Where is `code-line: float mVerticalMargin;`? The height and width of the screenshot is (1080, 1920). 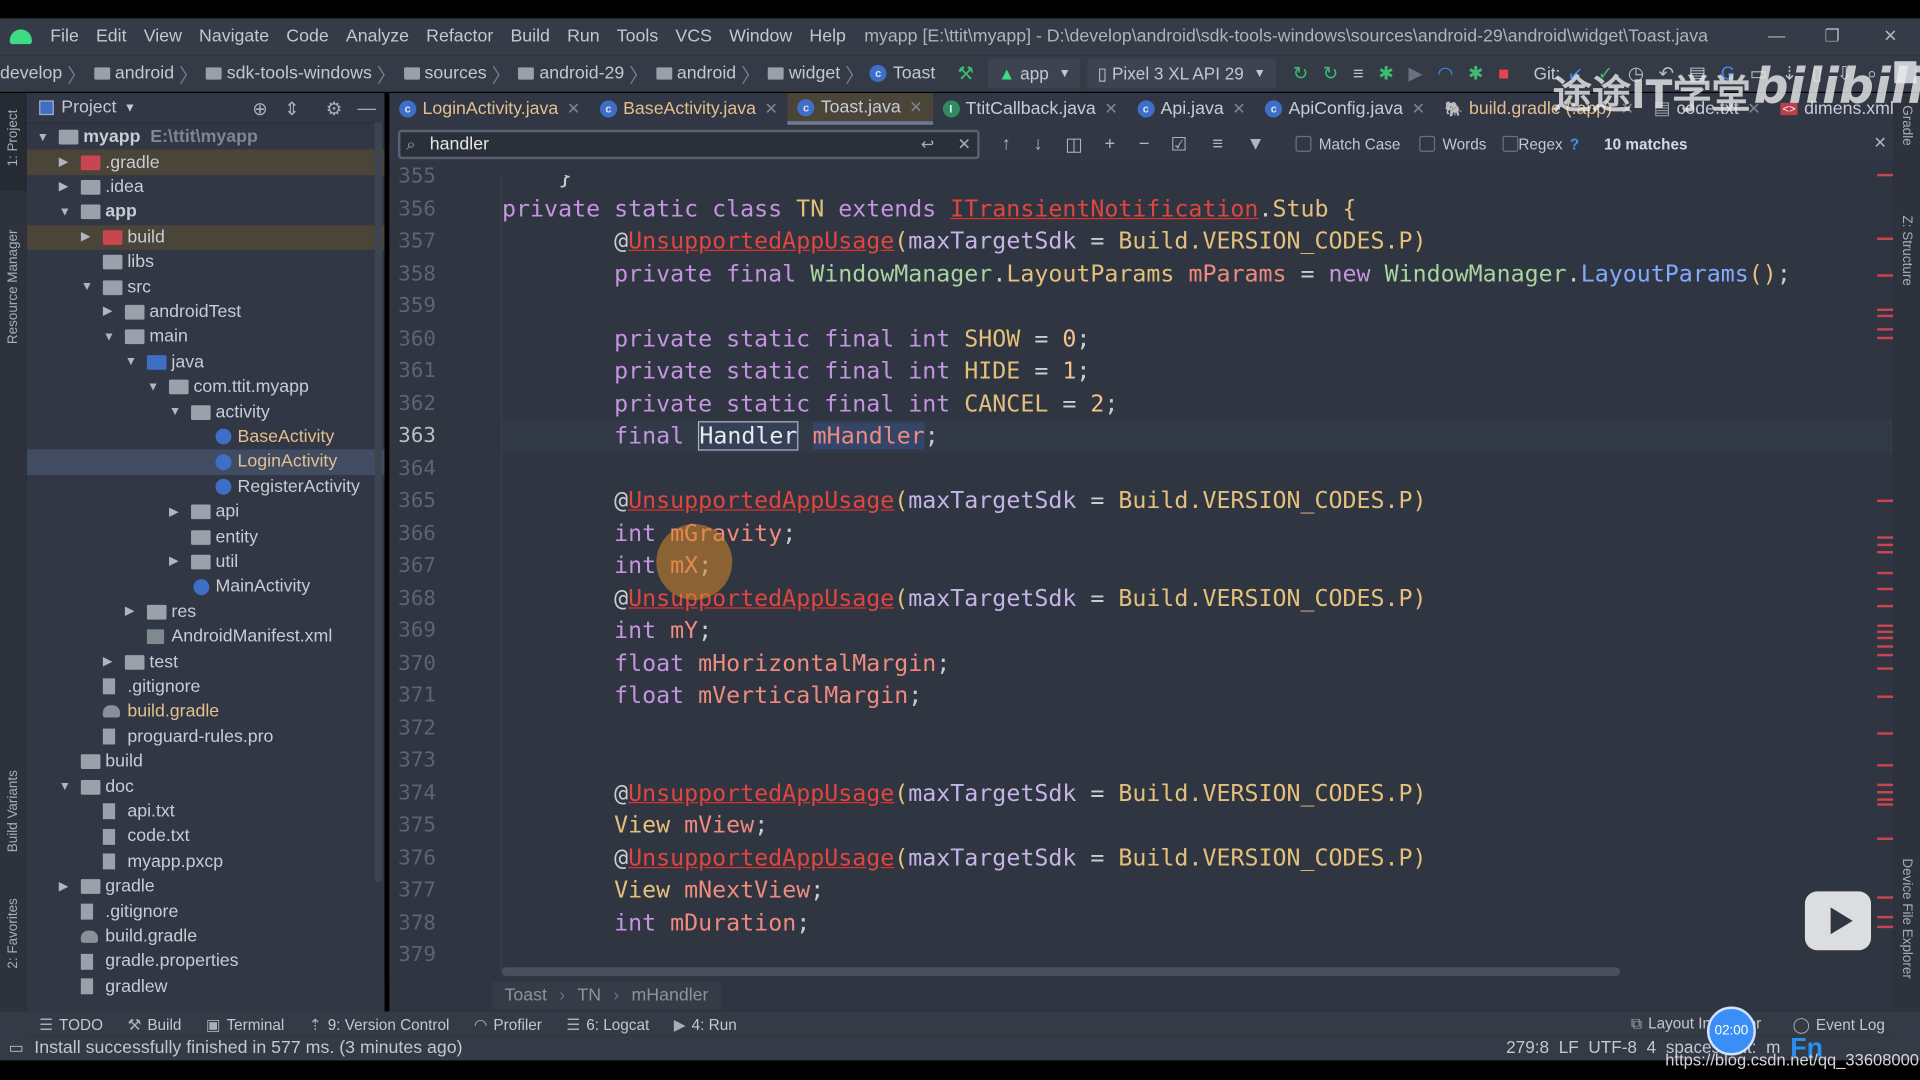 code-line: float mVerticalMargin; is located at coordinates (1197, 696).